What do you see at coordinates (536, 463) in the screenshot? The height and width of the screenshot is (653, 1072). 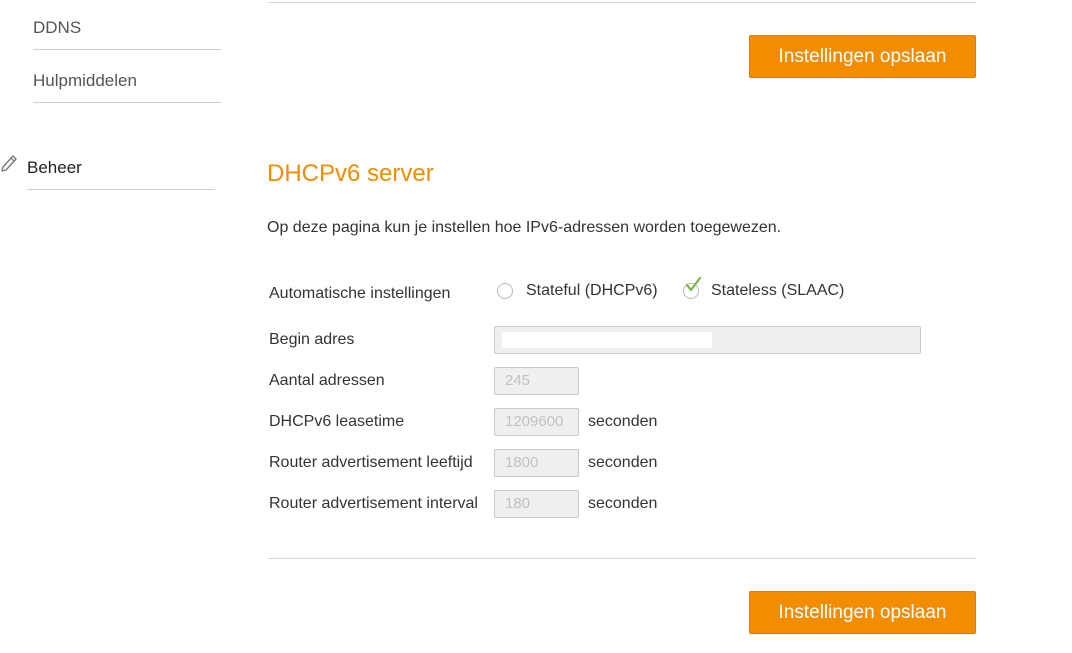 I see `ra-lifetime-input: 1800` at bounding box center [536, 463].